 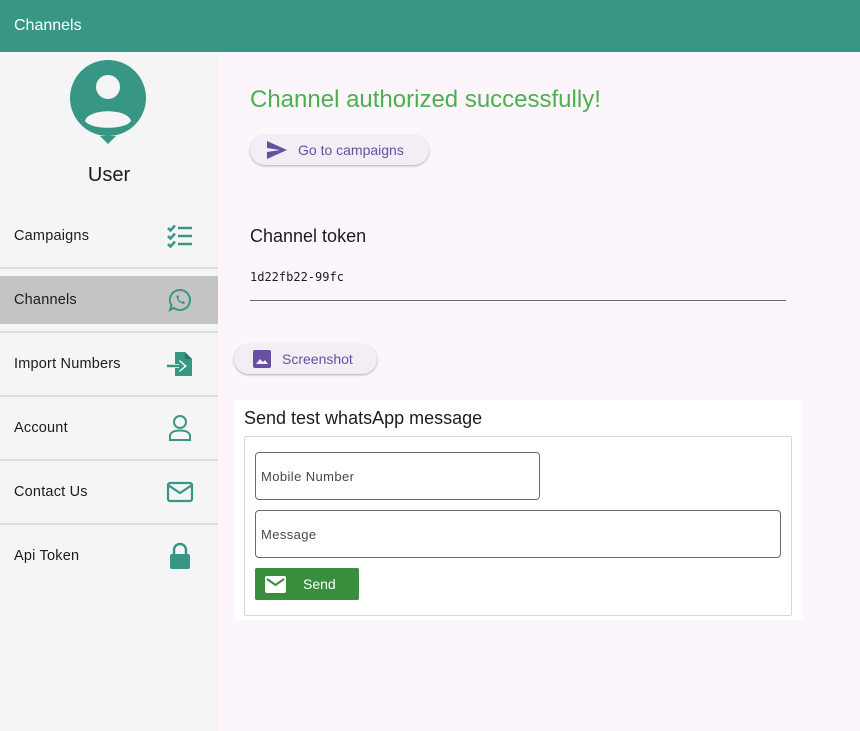 What do you see at coordinates (45, 300) in the screenshot?
I see `sidebar-item-label: Channels` at bounding box center [45, 300].